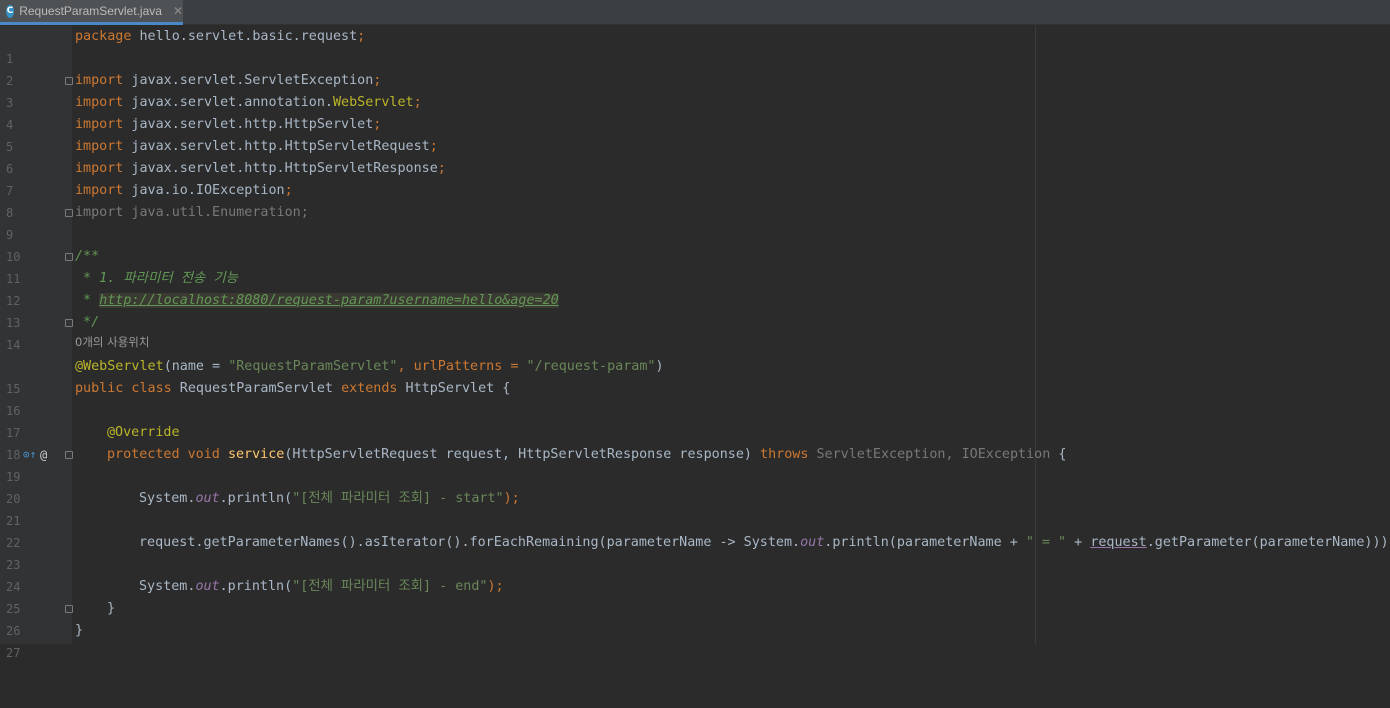  I want to click on code-line: 27 }, so click(695, 640).